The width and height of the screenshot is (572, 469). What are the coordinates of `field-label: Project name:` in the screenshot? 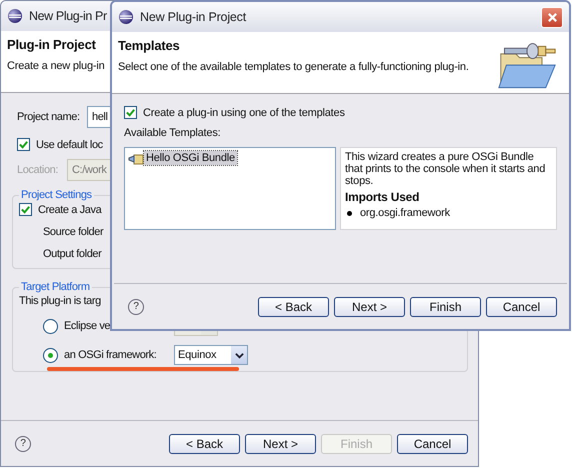 It's located at (49, 117).